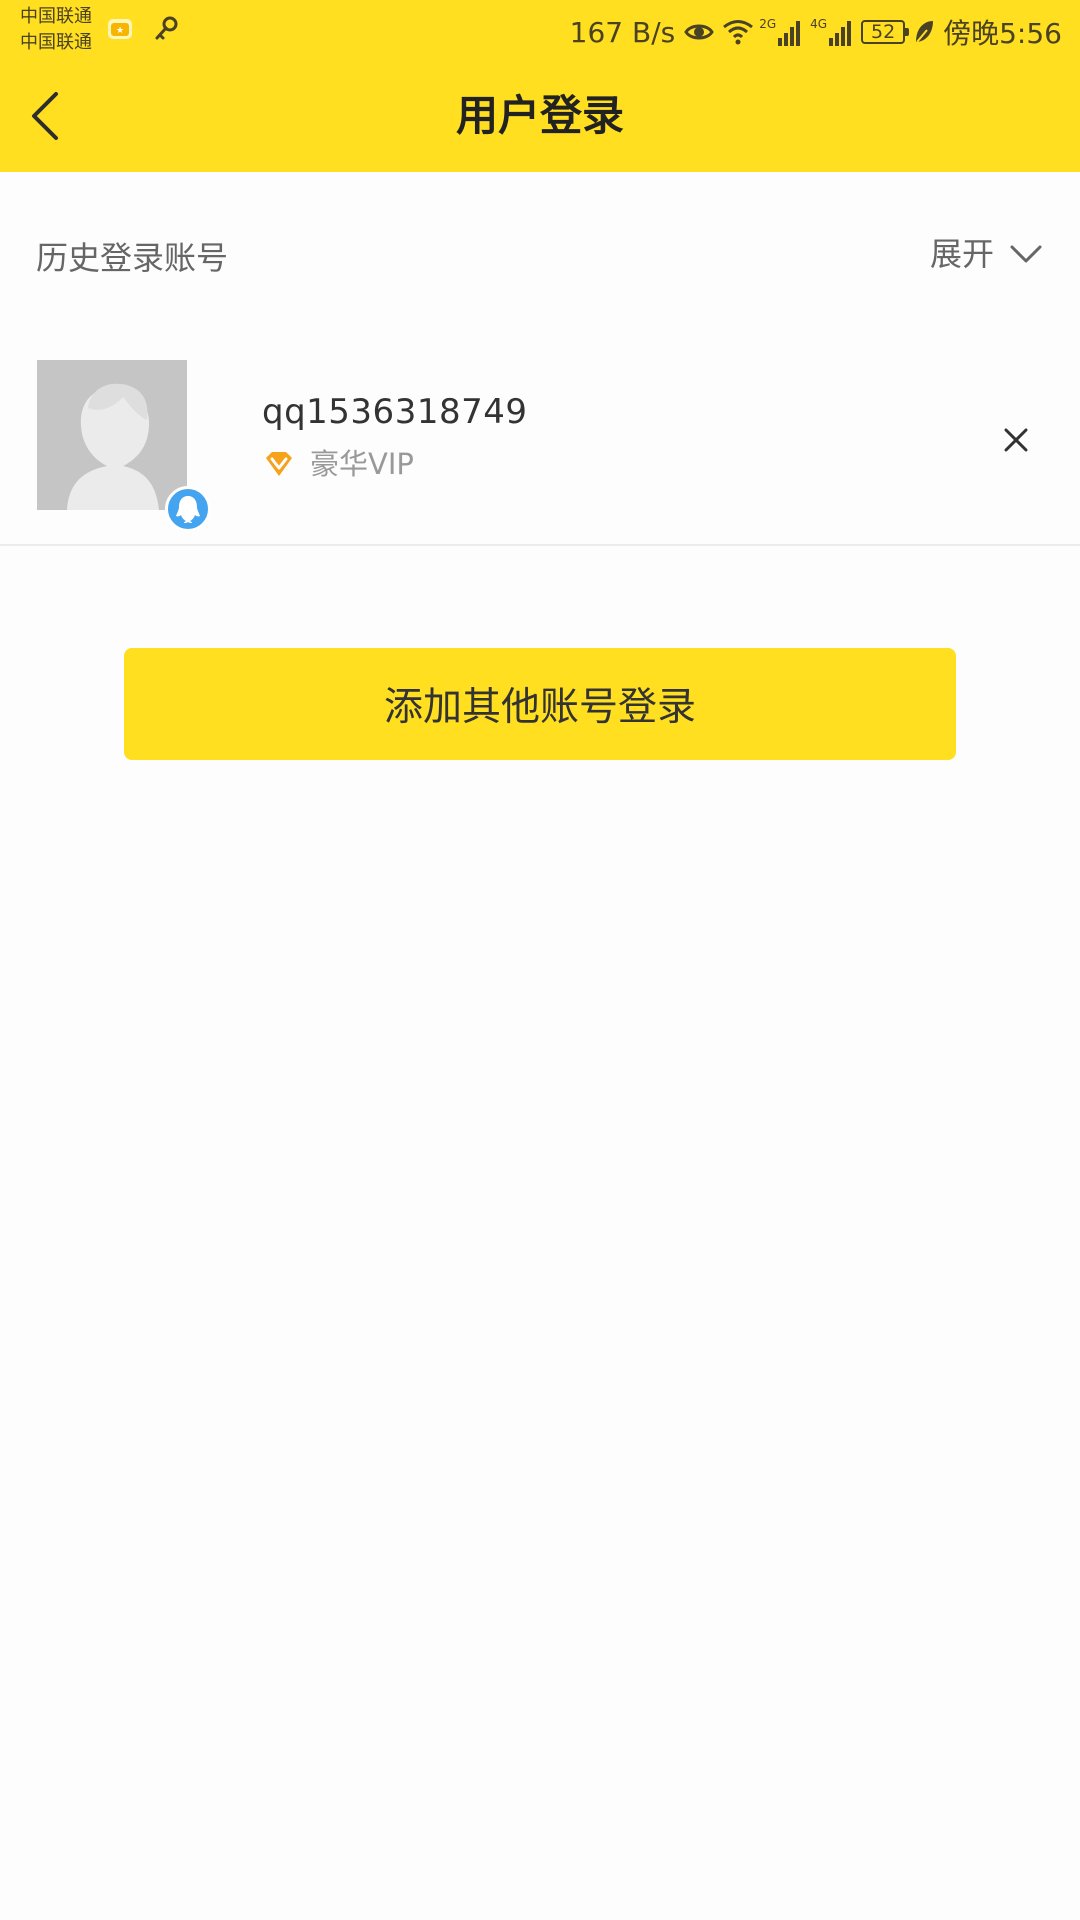 The width and height of the screenshot is (1080, 1920). Describe the element at coordinates (540, 704) in the screenshot. I see `add-other-account-button: 添加其他账号登录` at that location.